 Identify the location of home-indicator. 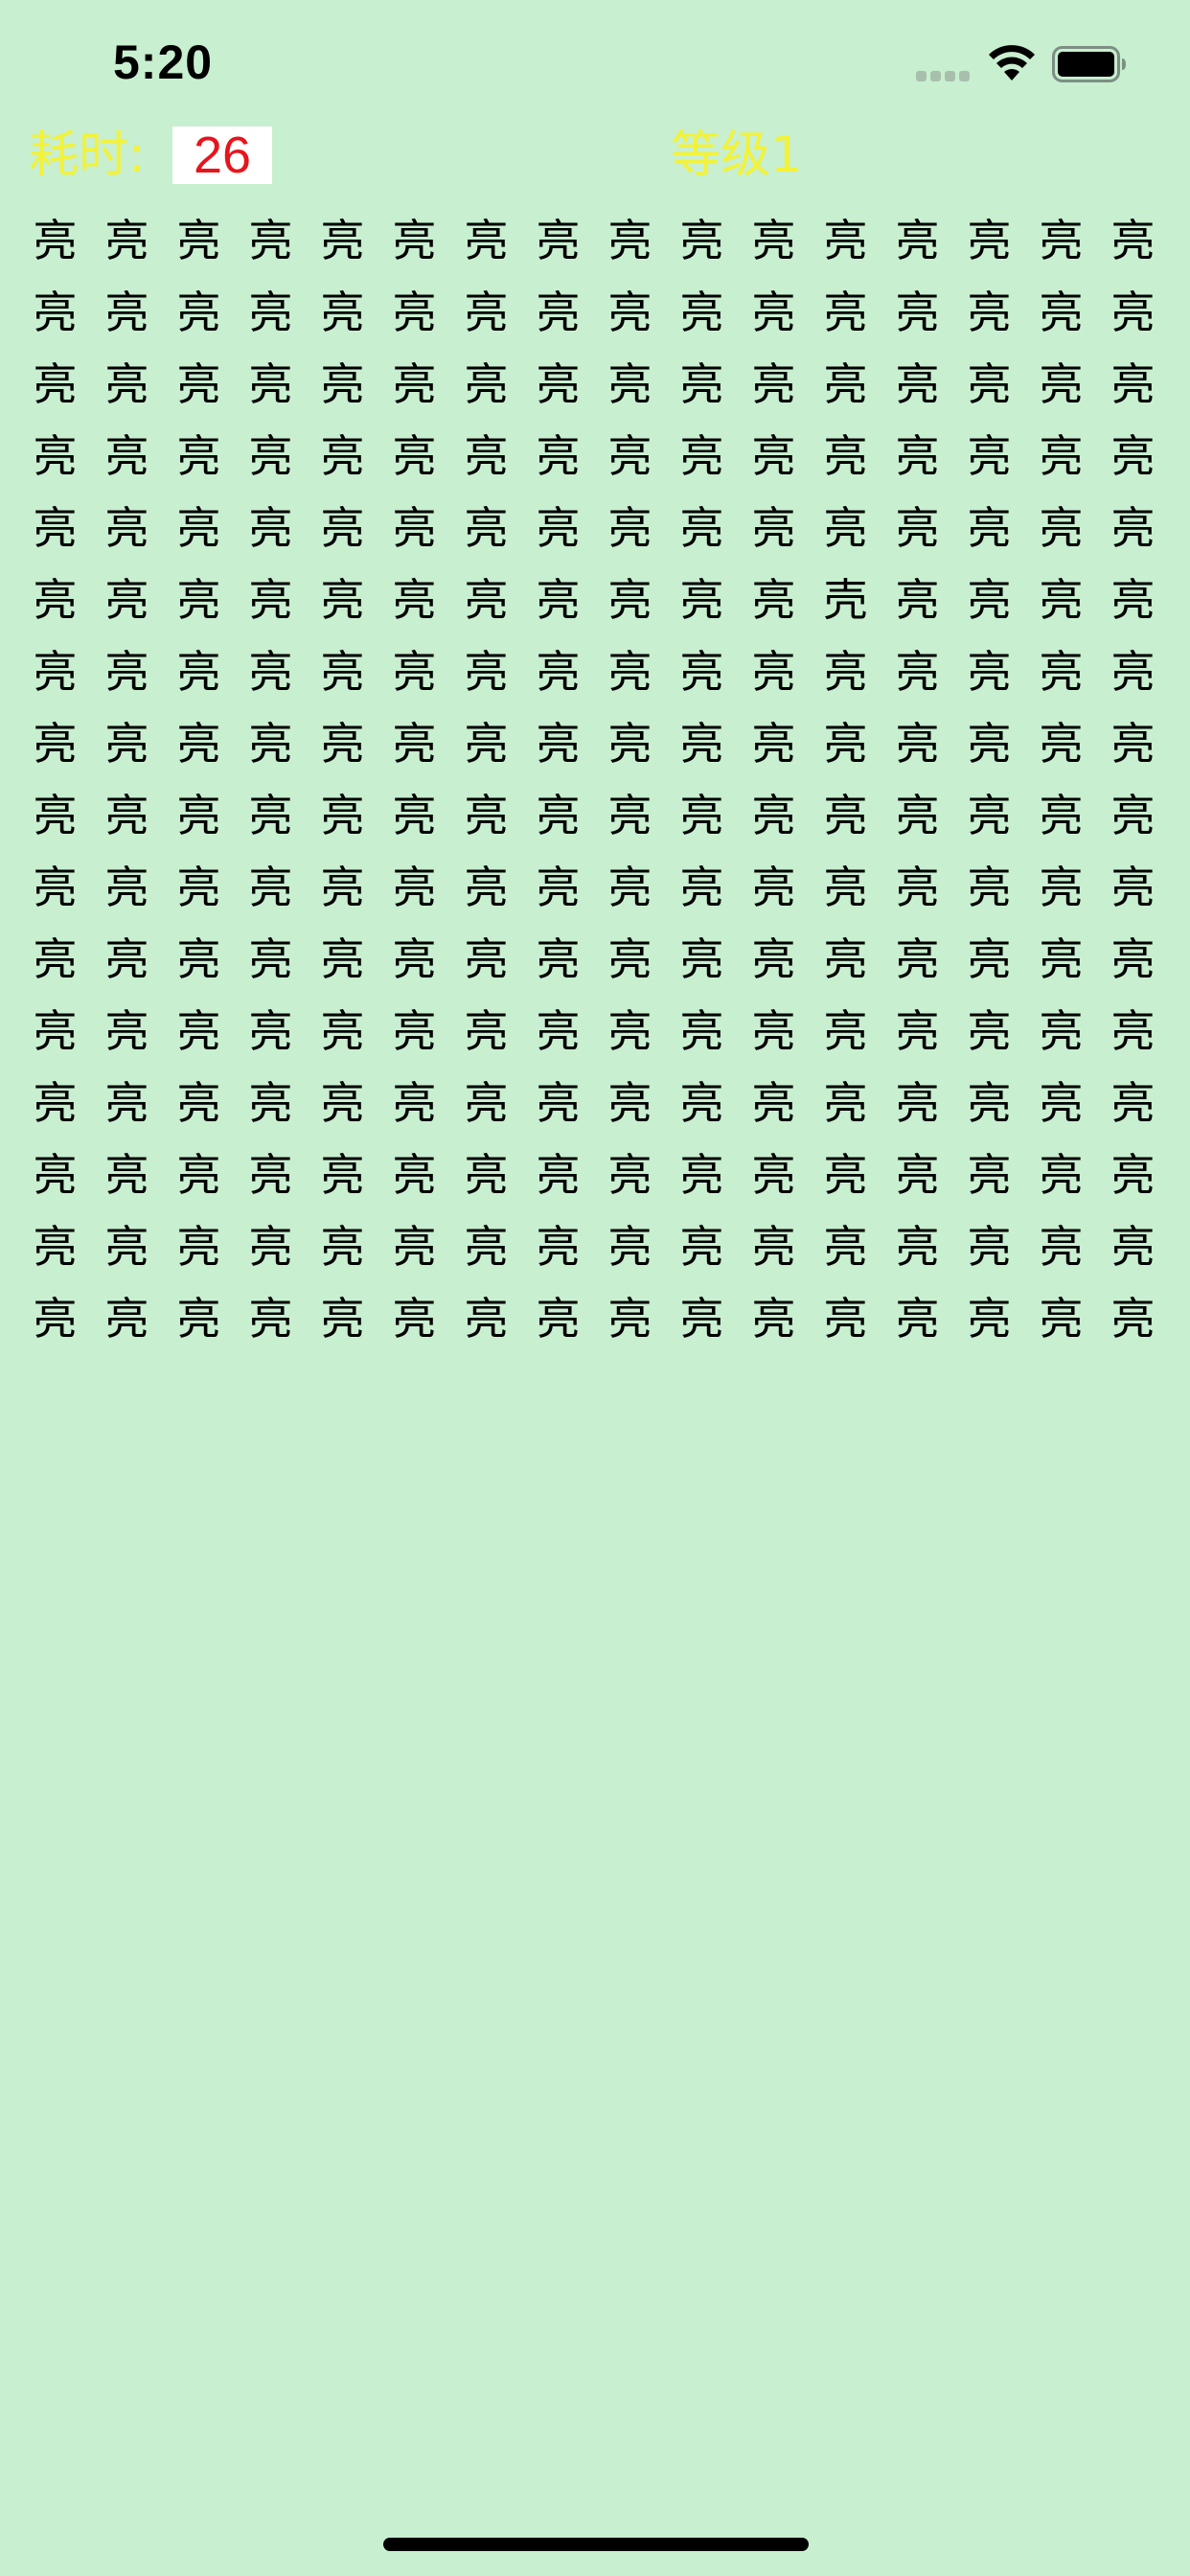
(596, 2544).